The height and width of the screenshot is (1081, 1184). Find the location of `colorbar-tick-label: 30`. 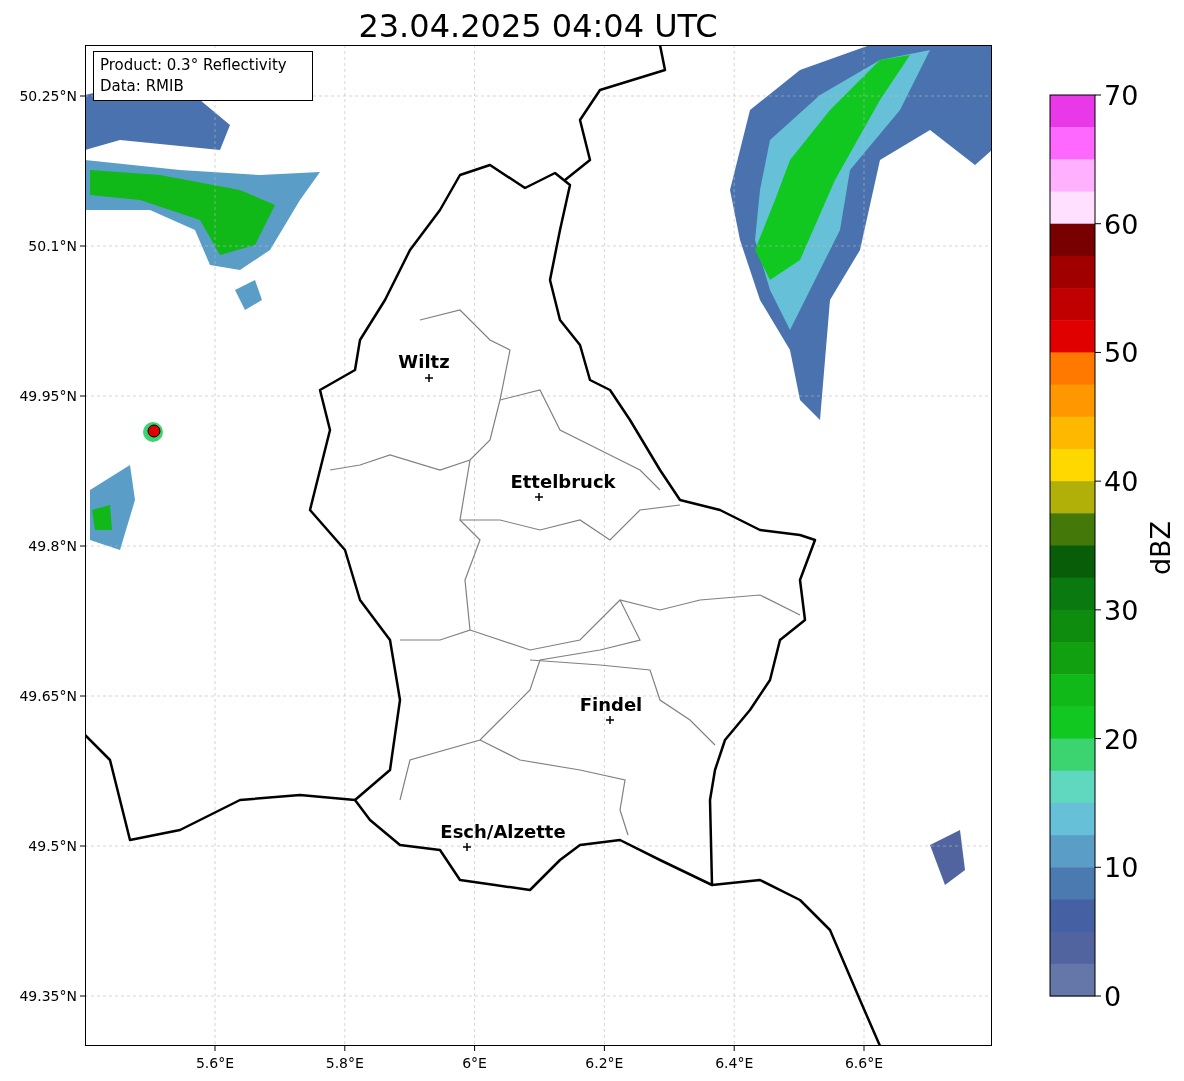

colorbar-tick-label: 30 is located at coordinates (1121, 610).